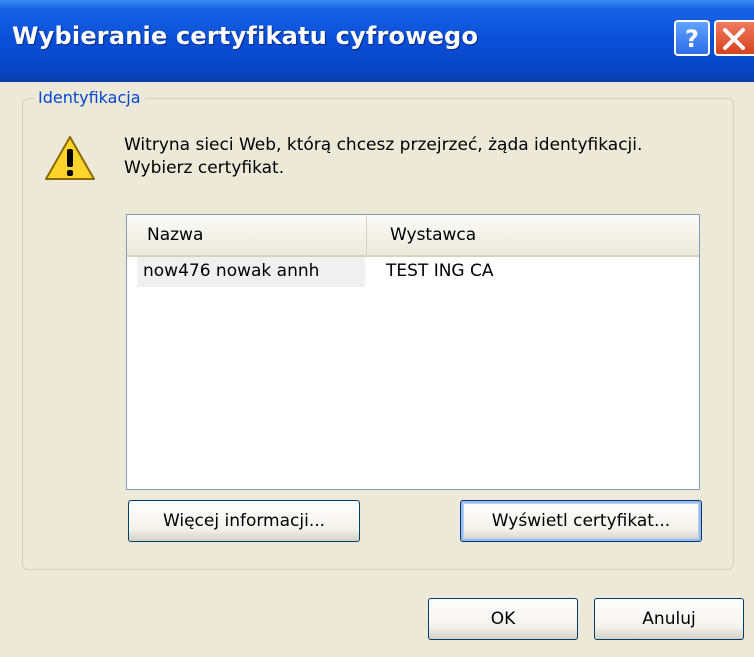 Image resolution: width=754 pixels, height=657 pixels. I want to click on column-header-issuer: Wystawca, so click(533, 235).